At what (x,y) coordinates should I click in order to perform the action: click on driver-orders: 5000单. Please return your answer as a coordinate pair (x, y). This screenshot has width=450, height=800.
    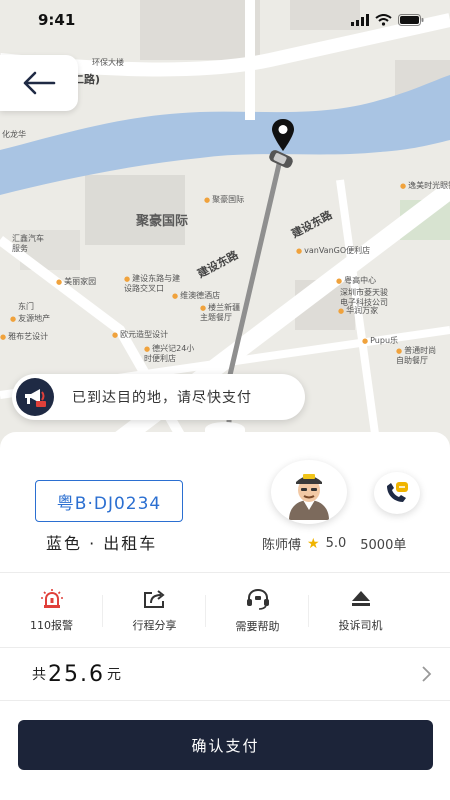
    Looking at the image, I should click on (383, 545).